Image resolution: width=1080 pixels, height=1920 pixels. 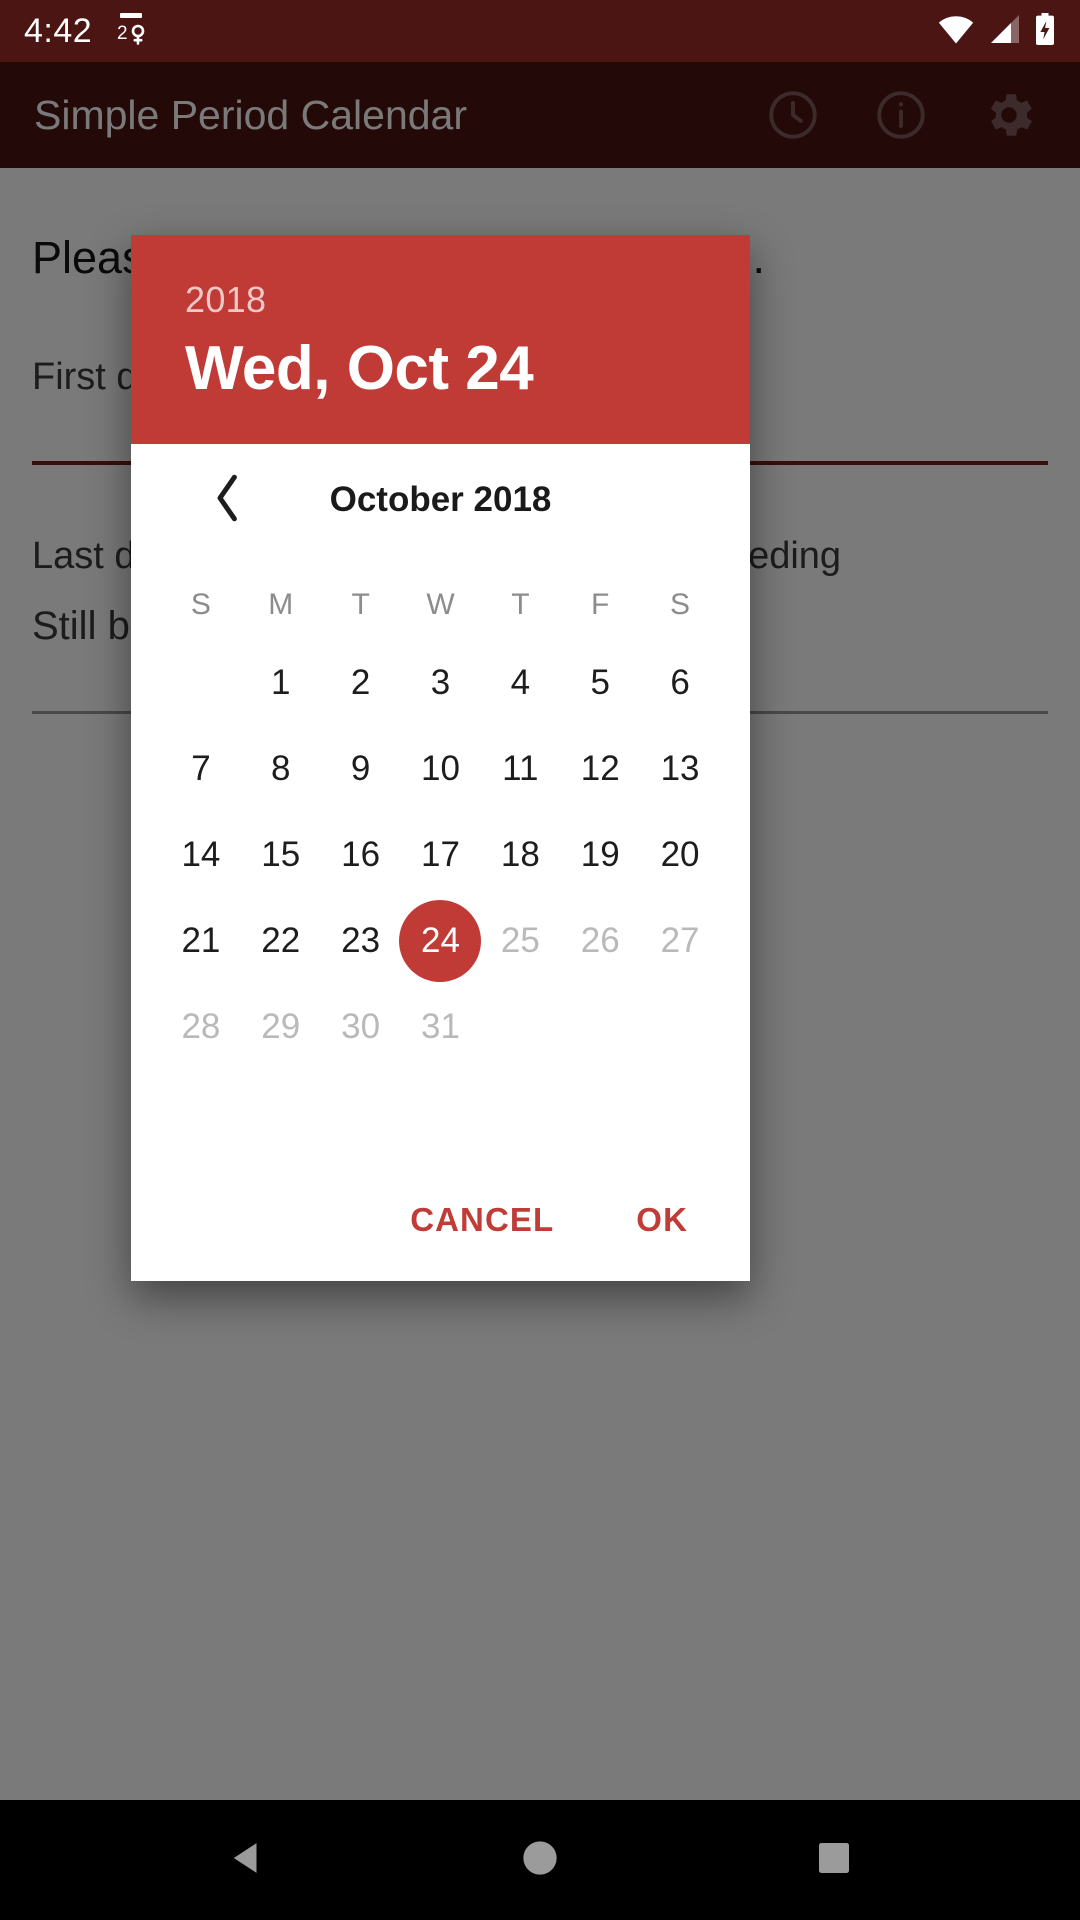 I want to click on day-cell: 9, so click(x=361, y=769).